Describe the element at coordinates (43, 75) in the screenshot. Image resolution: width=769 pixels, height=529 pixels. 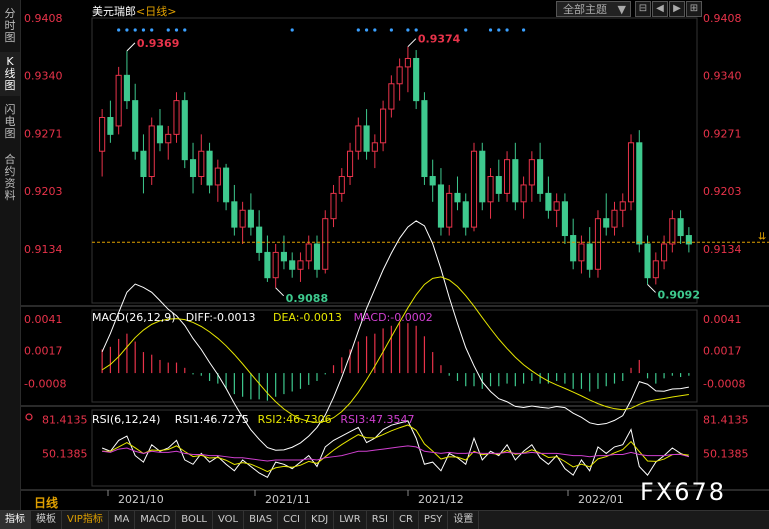
I see `price-tick-left: 0.9340` at that location.